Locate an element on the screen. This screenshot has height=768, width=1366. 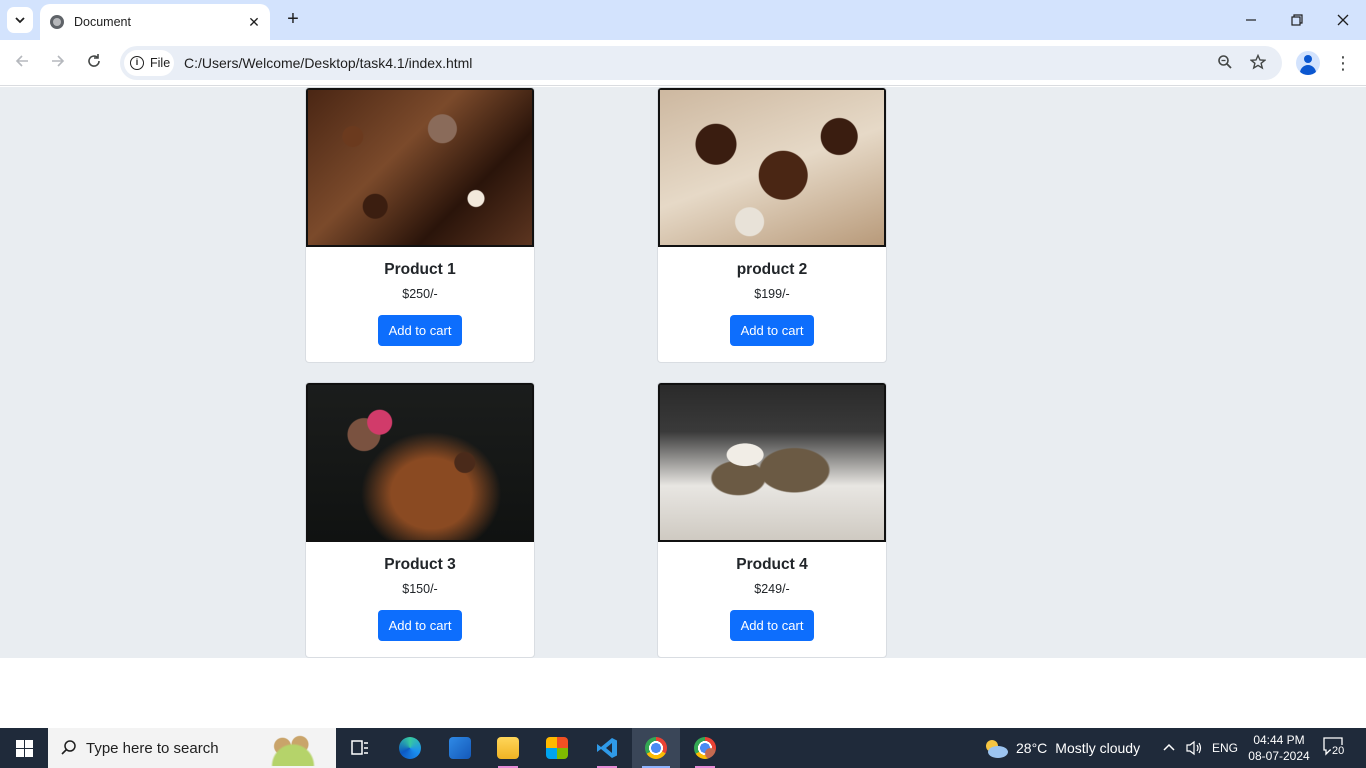
speaker-icon is located at coordinates (1194, 748).